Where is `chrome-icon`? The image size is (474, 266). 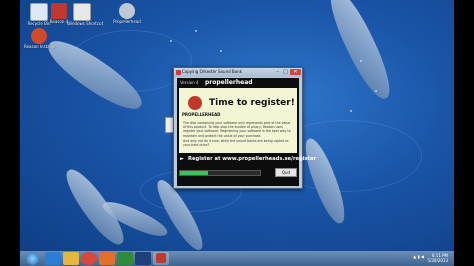
chrome-icon is located at coordinates (89, 258).